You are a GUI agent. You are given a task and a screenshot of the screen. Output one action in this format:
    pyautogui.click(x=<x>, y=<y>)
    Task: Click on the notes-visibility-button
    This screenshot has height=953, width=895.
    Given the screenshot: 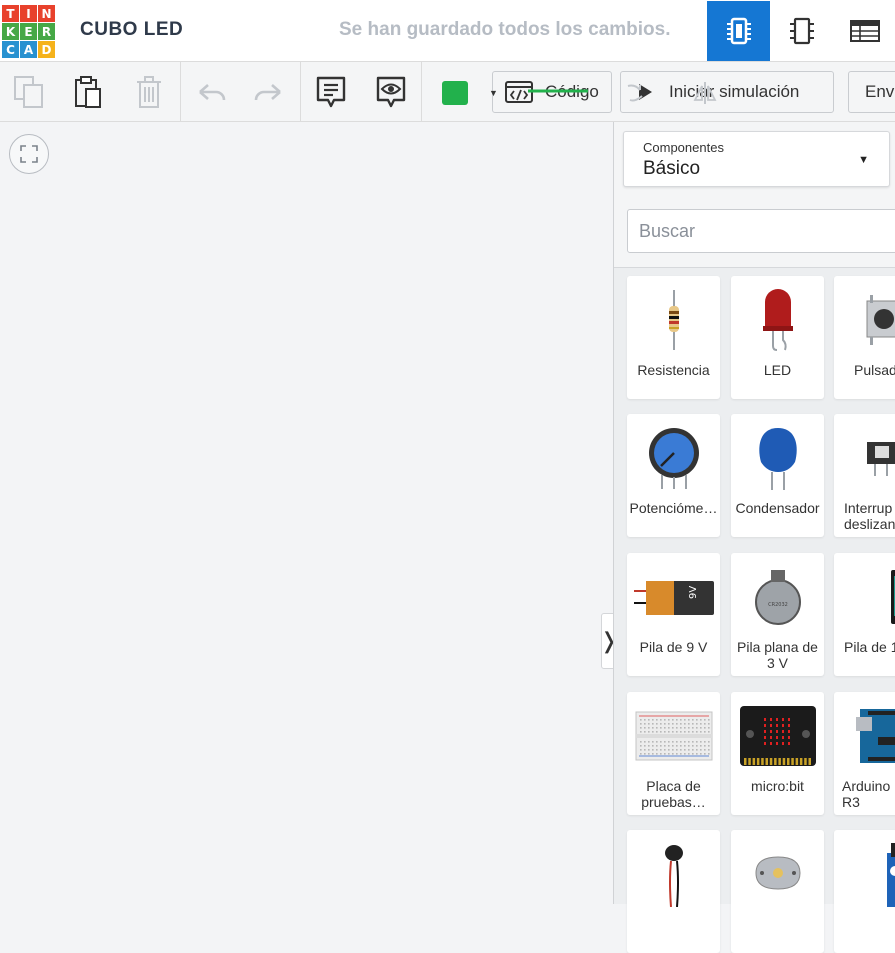 What is the action you would take?
    pyautogui.click(x=391, y=92)
    